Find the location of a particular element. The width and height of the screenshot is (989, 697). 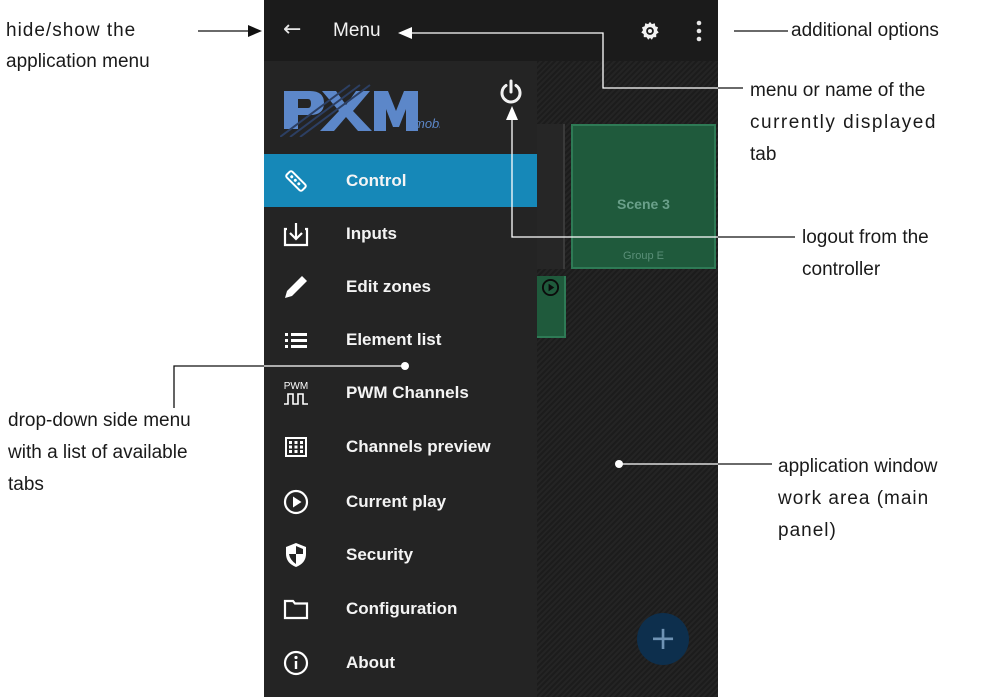

annotation-additional-options: additional options is located at coordinates (865, 30).